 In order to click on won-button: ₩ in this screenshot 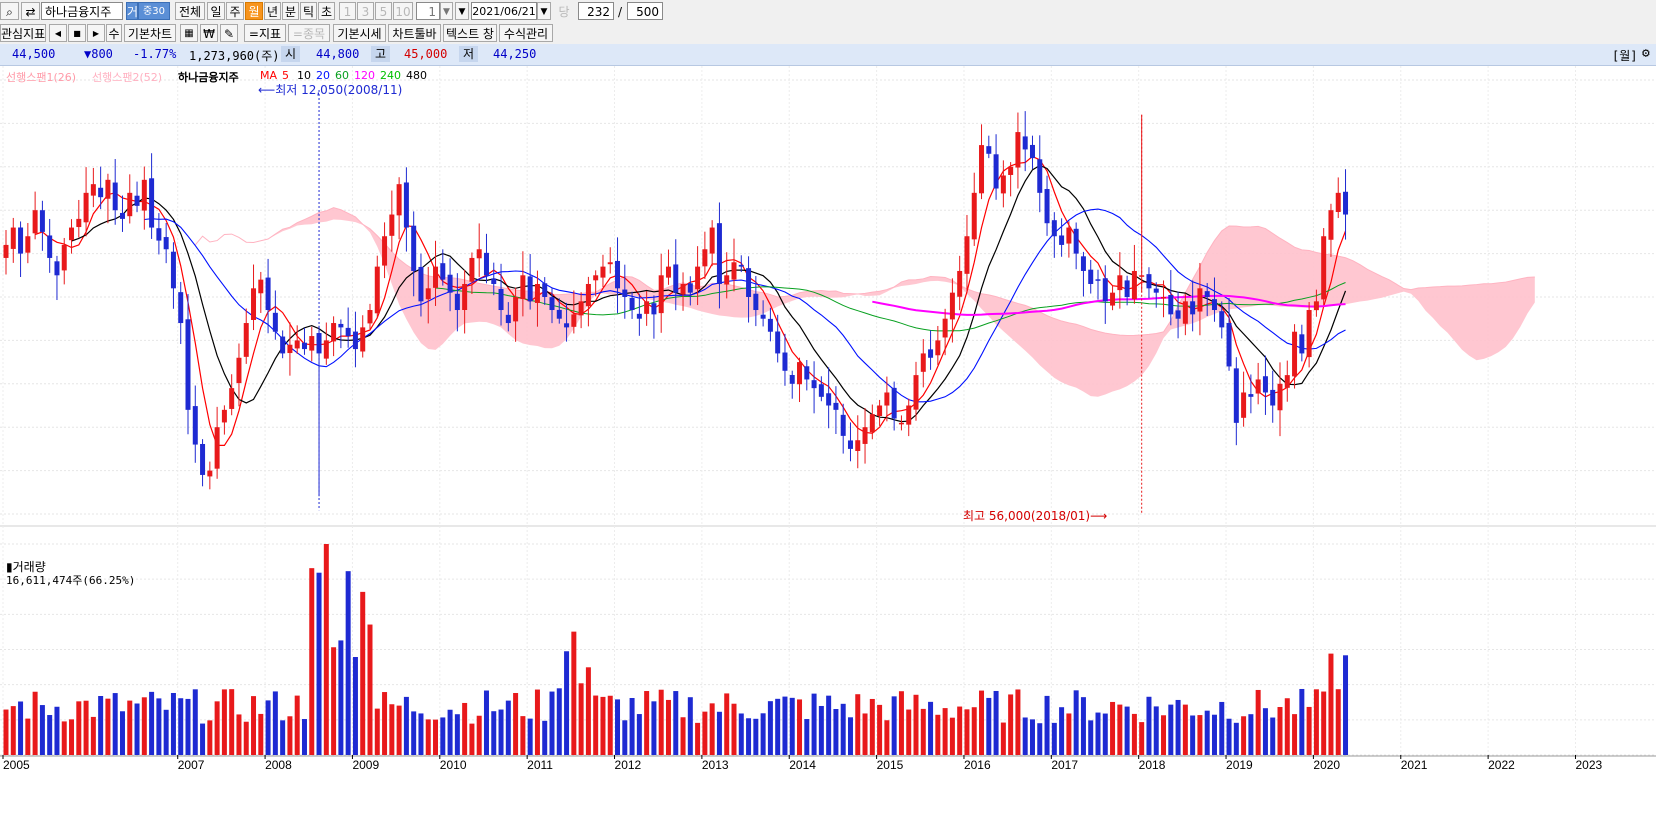, I will do `click(209, 33)`.